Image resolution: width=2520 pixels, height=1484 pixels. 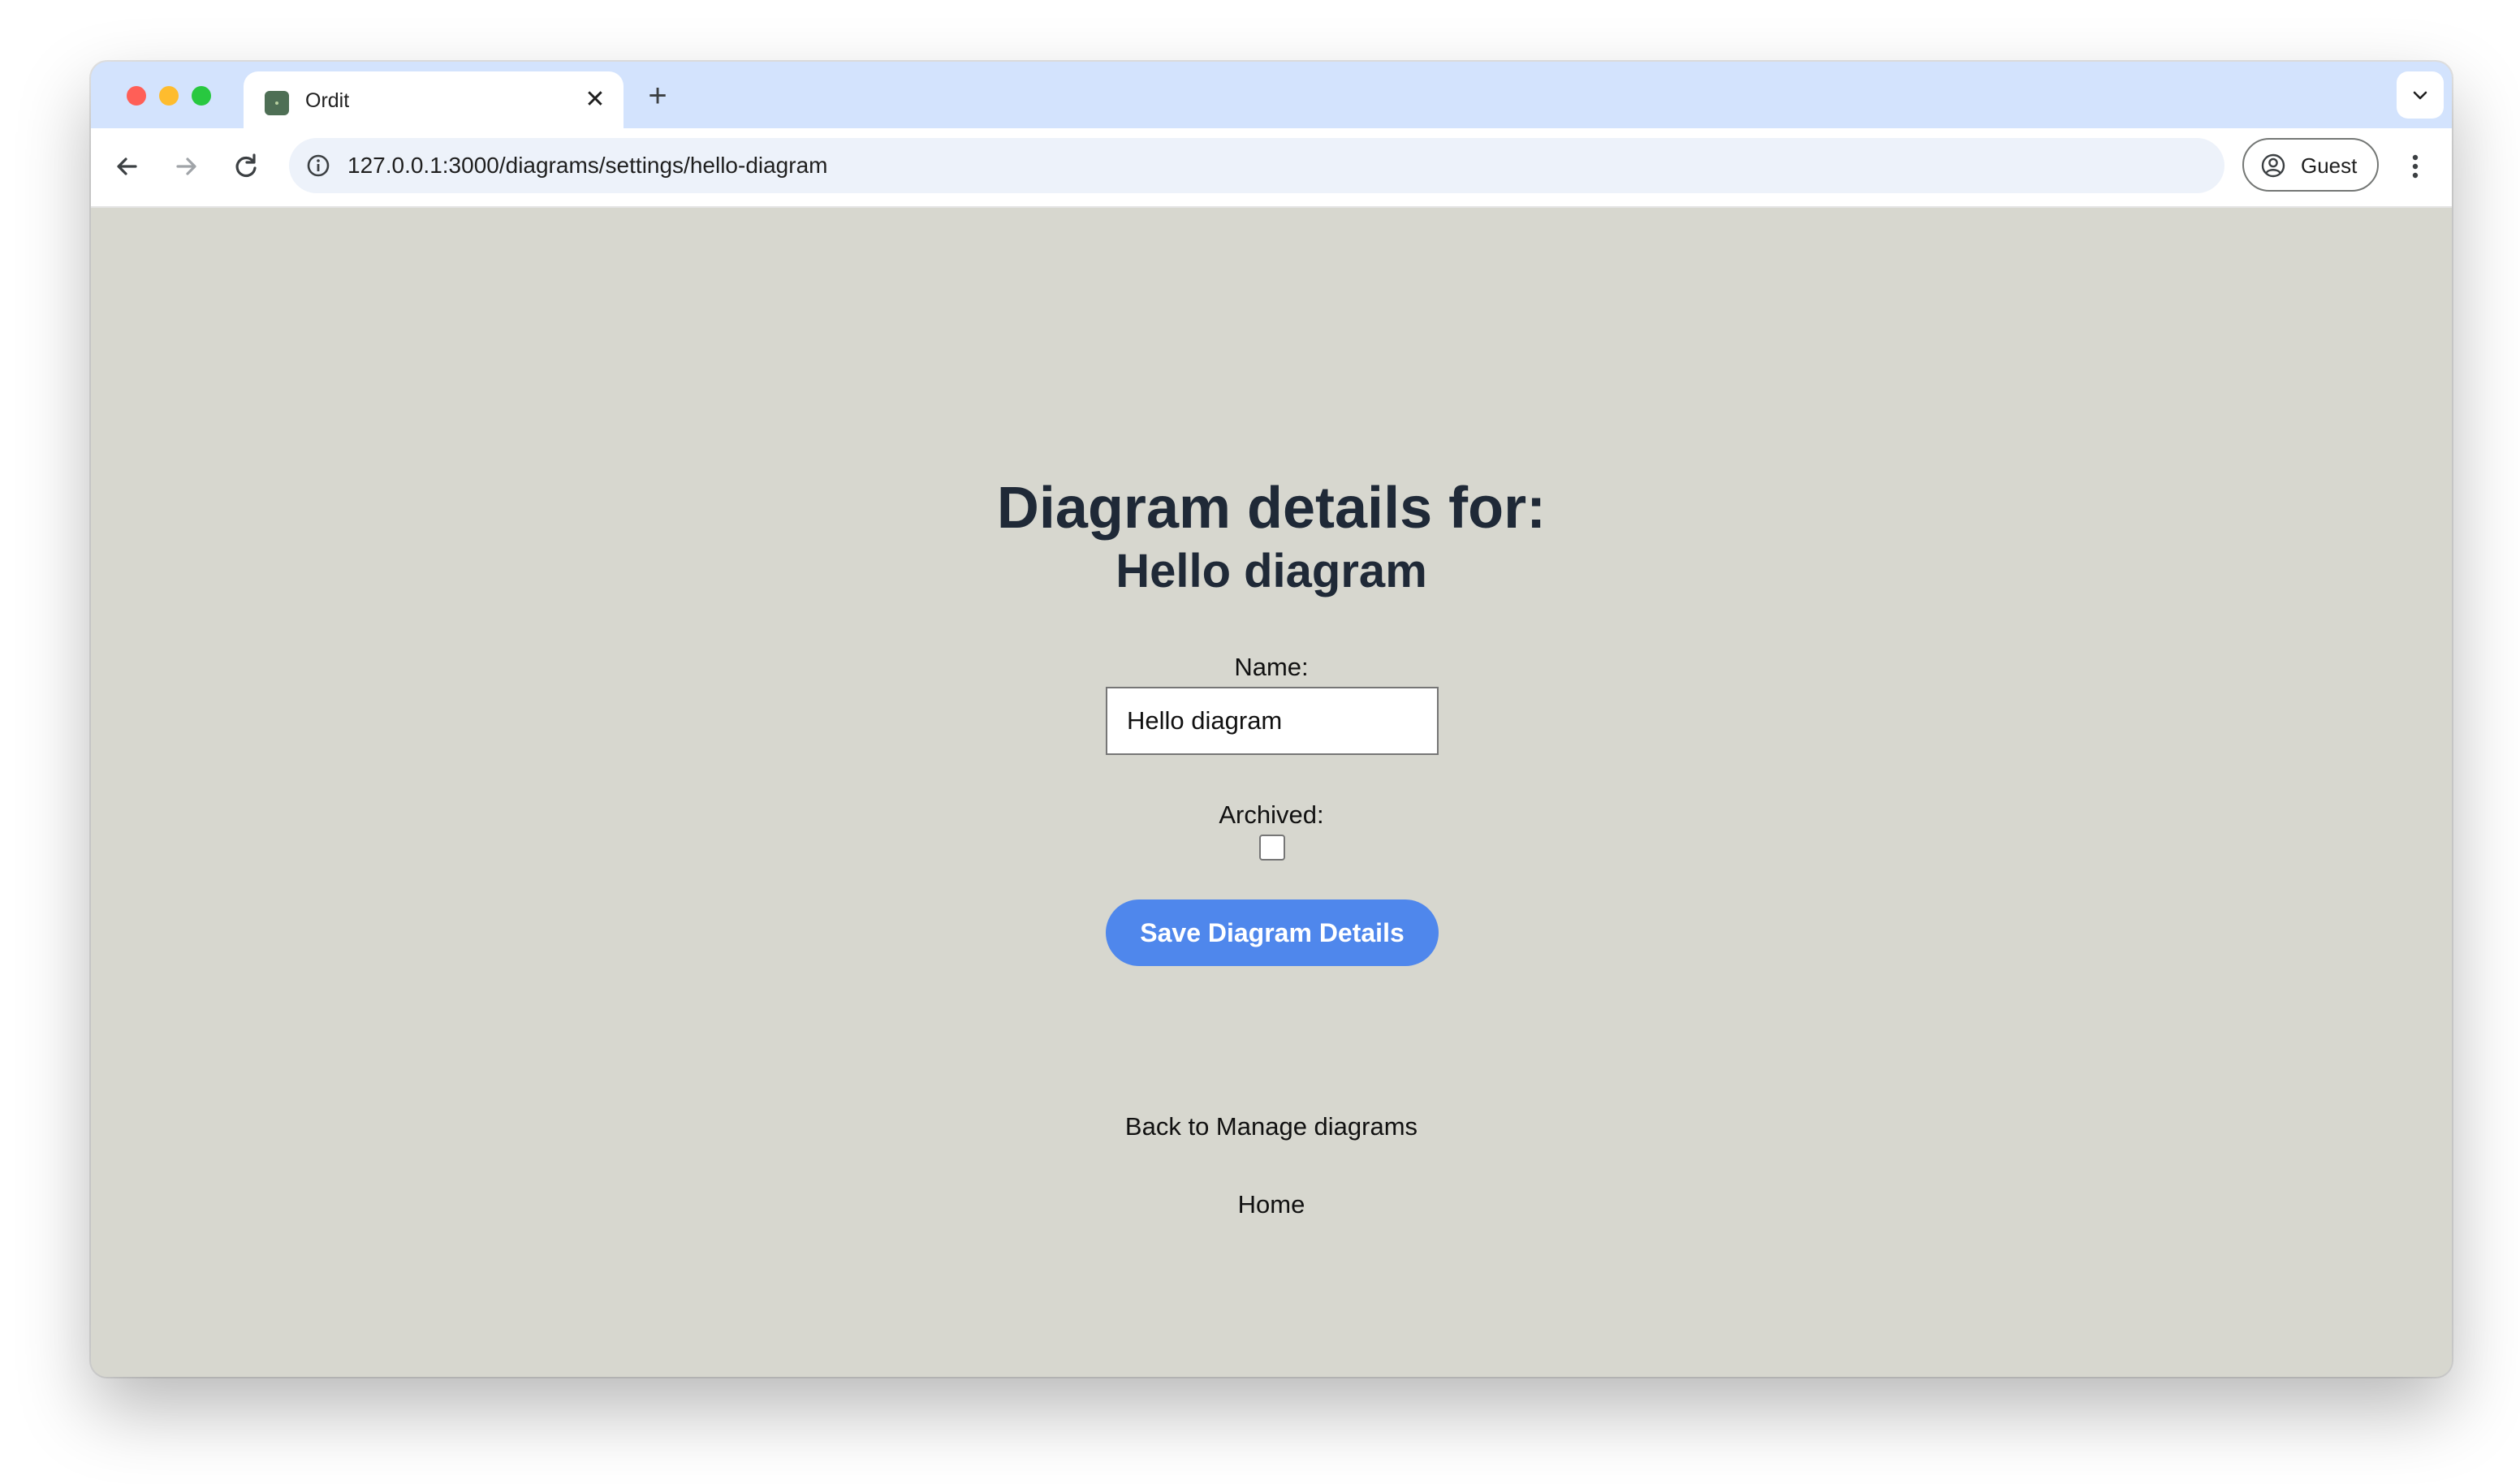 I want to click on minimize-window-button, so click(x=169, y=96).